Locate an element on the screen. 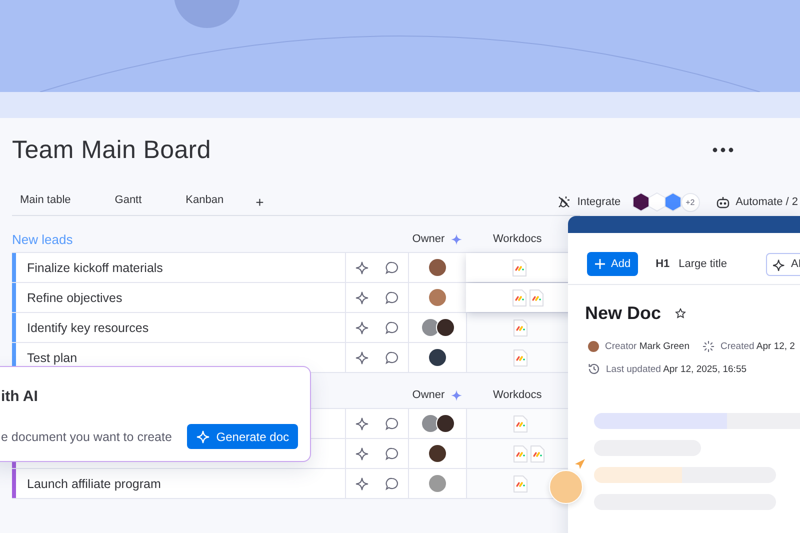 This screenshot has width=800, height=533. text-style-dropdown: Large title is located at coordinates (702, 264).